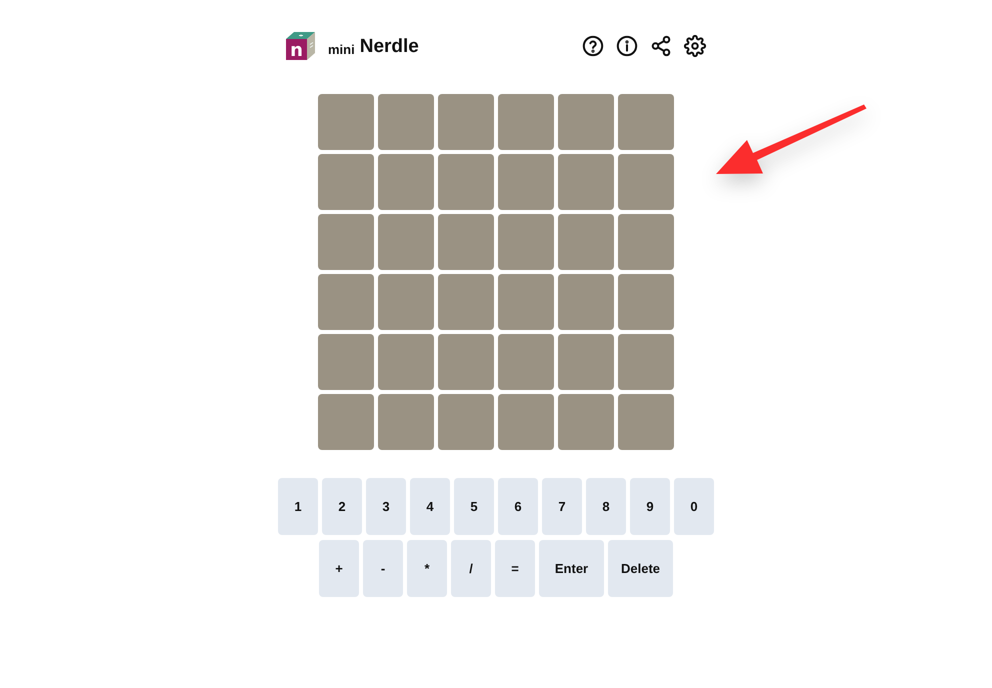 The width and height of the screenshot is (992, 688). I want to click on keyboard-key: 1, so click(298, 506).